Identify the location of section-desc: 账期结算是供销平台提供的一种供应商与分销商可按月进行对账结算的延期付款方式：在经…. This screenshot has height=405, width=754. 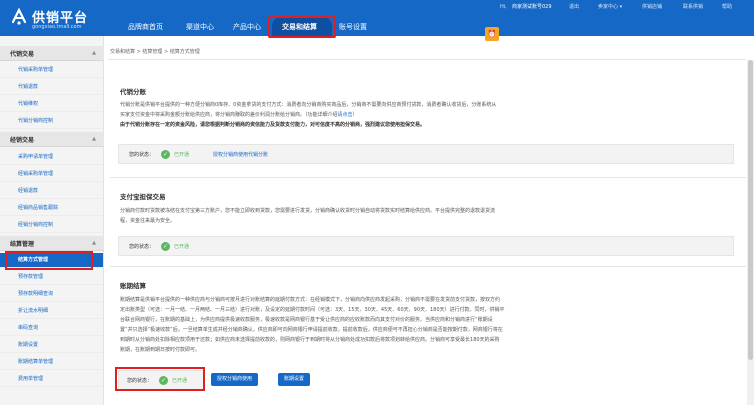
(420, 325).